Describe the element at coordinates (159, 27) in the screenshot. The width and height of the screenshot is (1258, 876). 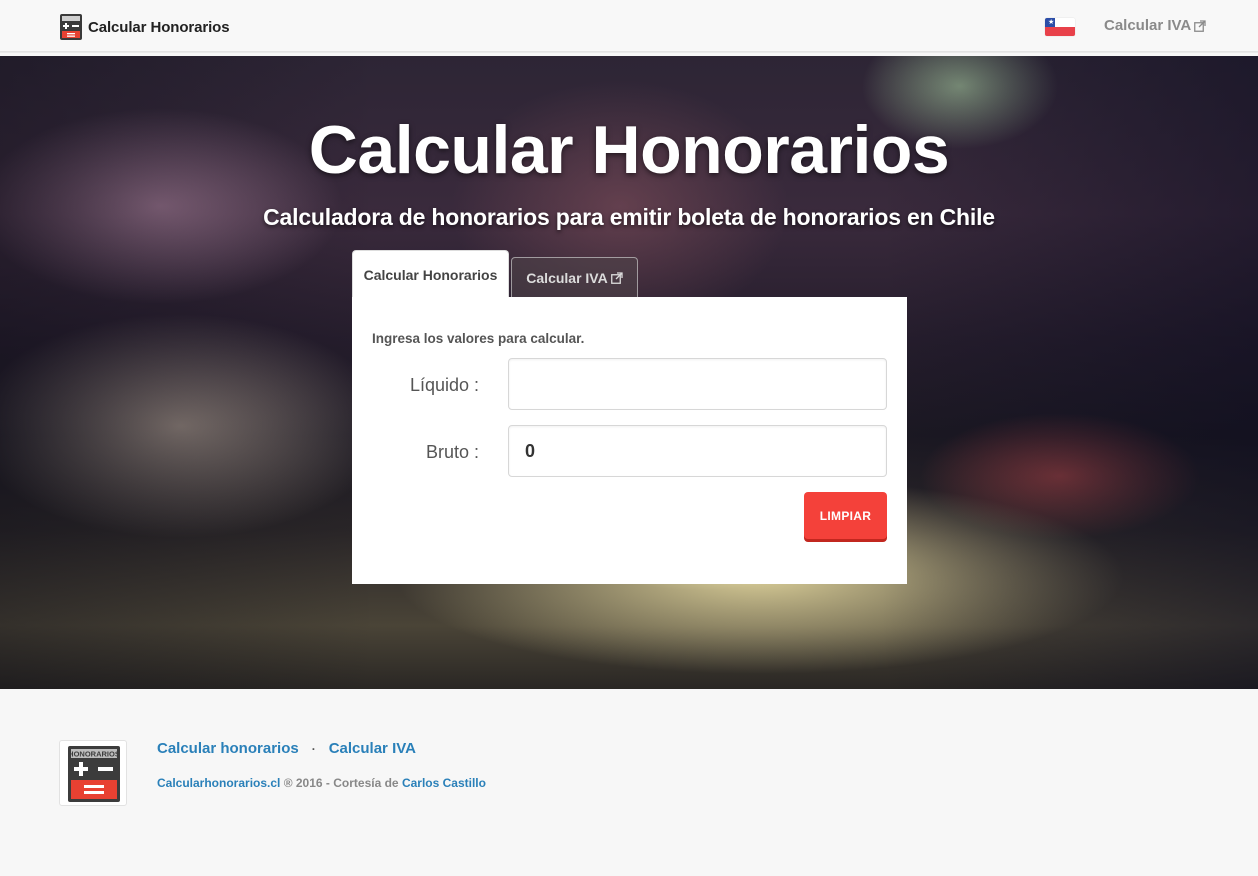
I see `brand-title: Calcular Honorarios` at that location.